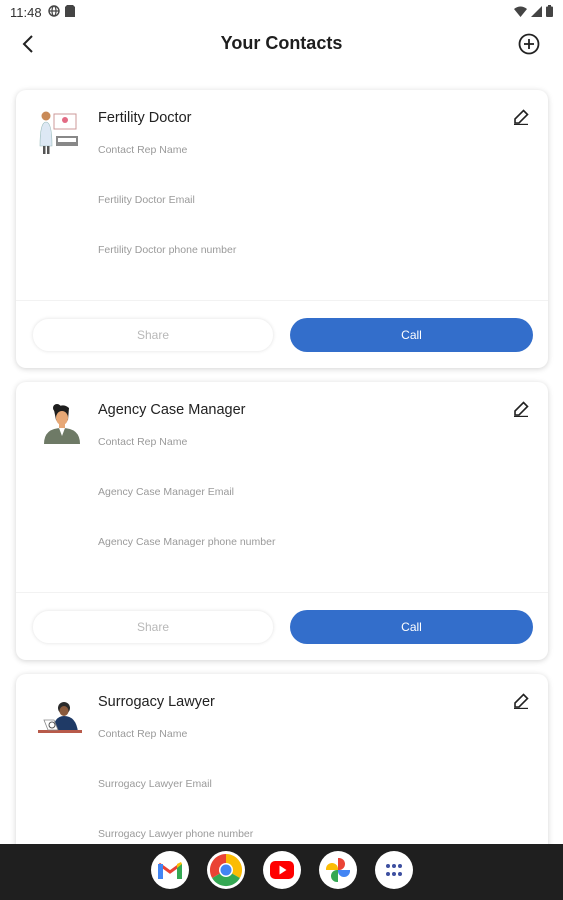 This screenshot has width=563, height=900. I want to click on contact-phone: Surrogacy Lawyer phone number, so click(176, 834).